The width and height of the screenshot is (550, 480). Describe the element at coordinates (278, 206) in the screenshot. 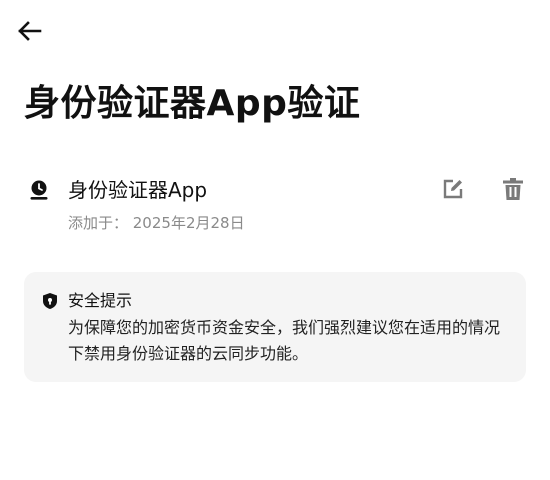

I see `authenticator-item: 身份验证器App 添加于： 2025年2月28日` at that location.